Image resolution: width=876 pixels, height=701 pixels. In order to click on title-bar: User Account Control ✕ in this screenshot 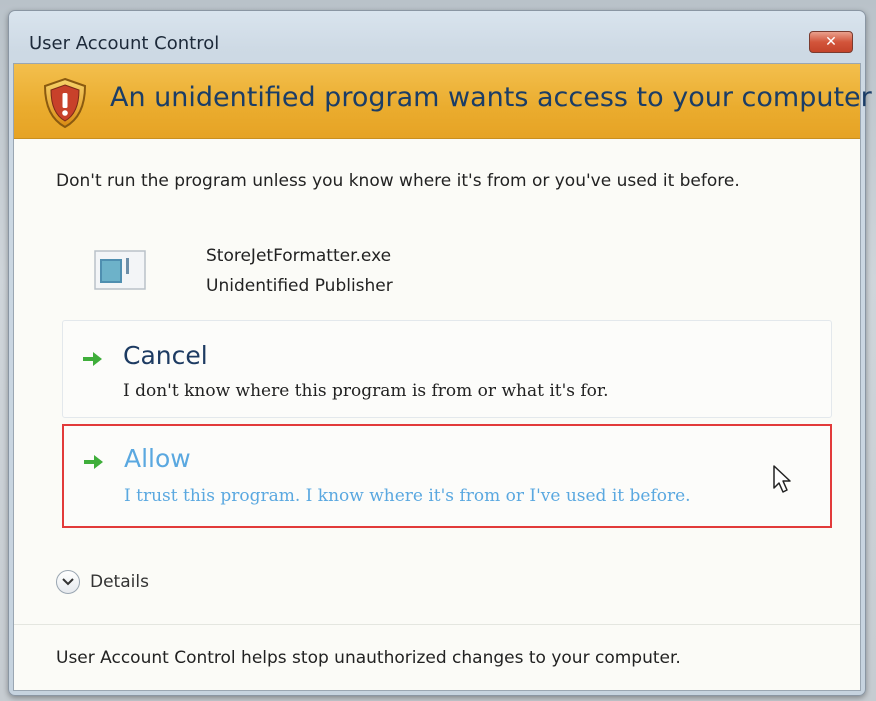, I will do `click(437, 37)`.